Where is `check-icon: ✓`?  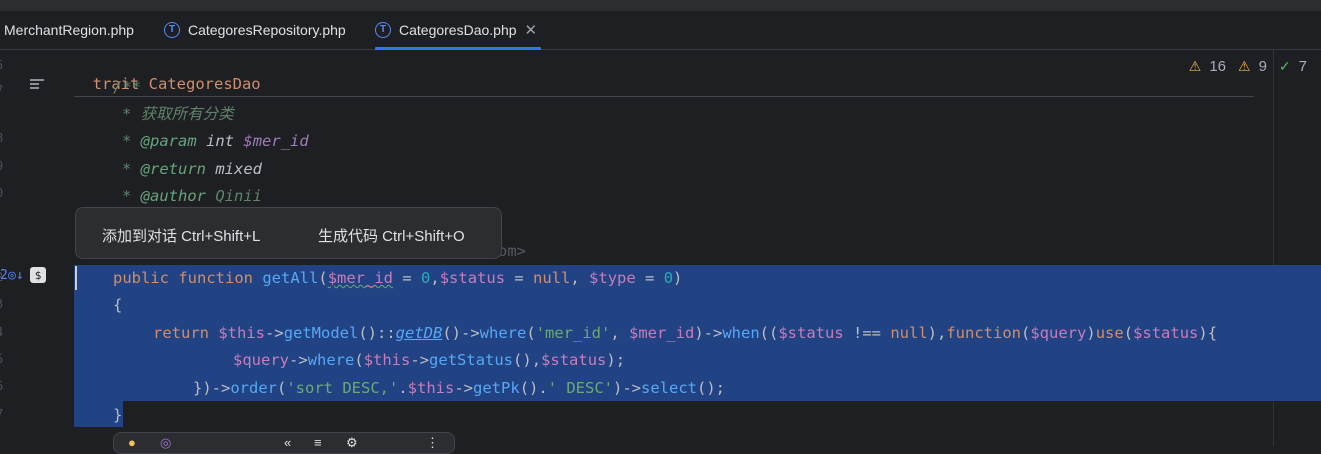 check-icon: ✓ is located at coordinates (1284, 66).